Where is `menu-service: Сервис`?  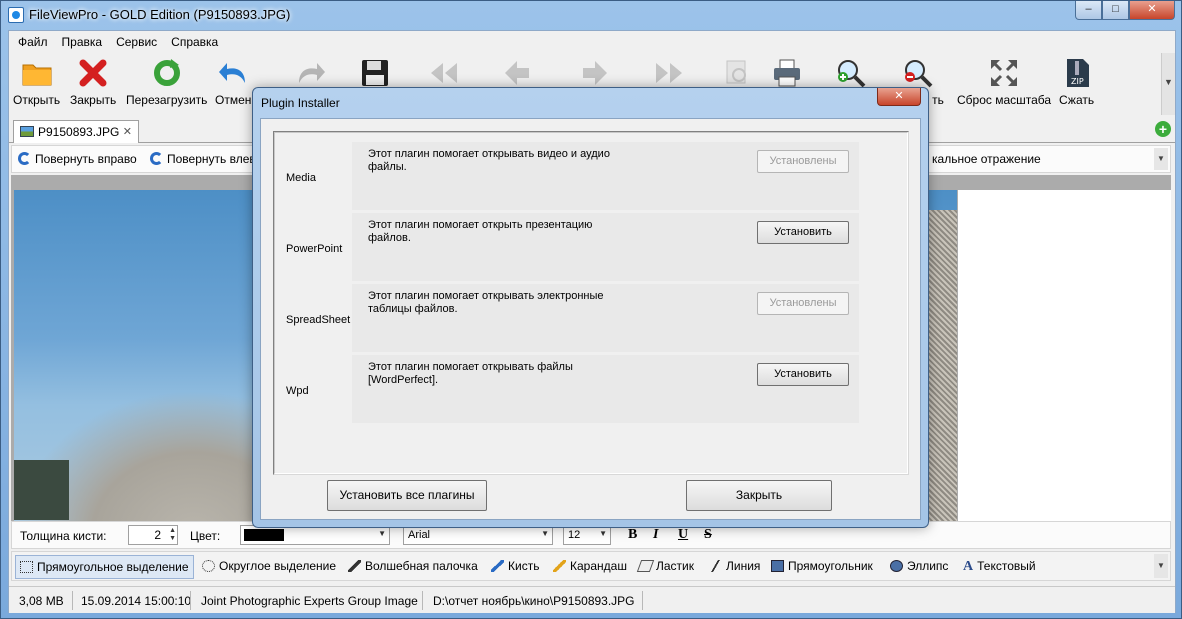 menu-service: Сервис is located at coordinates (136, 42).